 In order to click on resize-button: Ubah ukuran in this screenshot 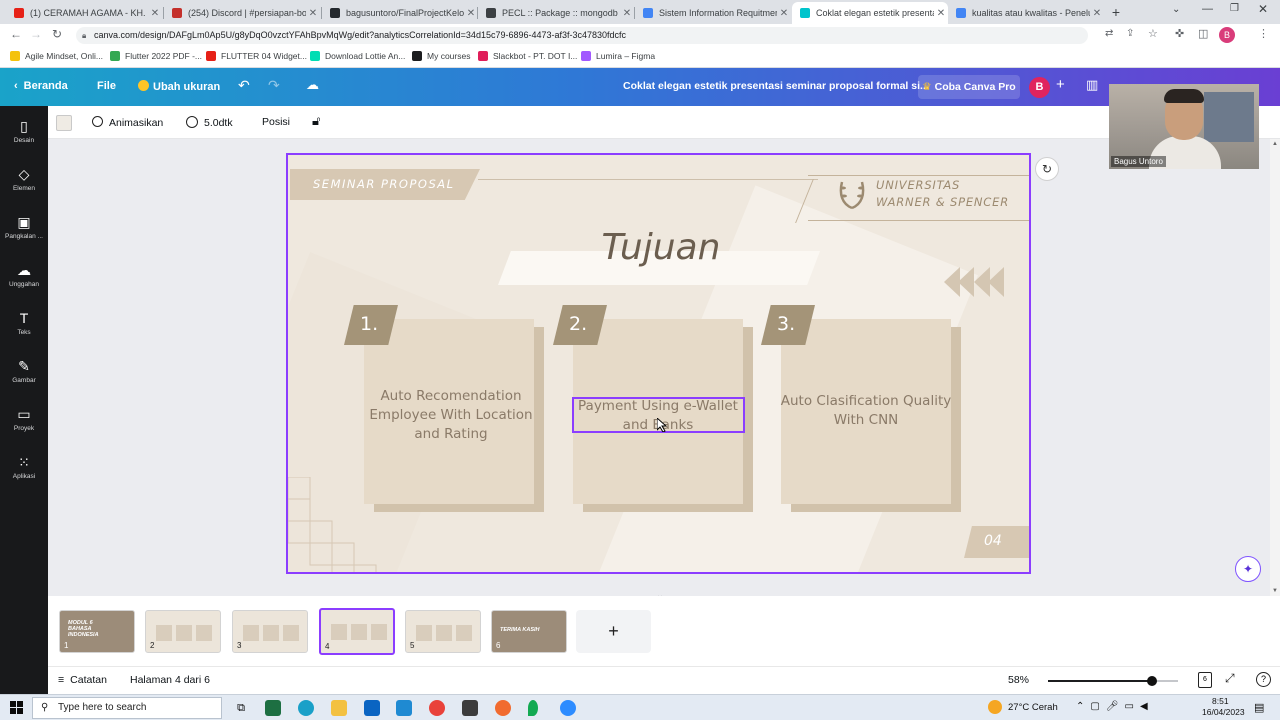, I will do `click(179, 86)`.